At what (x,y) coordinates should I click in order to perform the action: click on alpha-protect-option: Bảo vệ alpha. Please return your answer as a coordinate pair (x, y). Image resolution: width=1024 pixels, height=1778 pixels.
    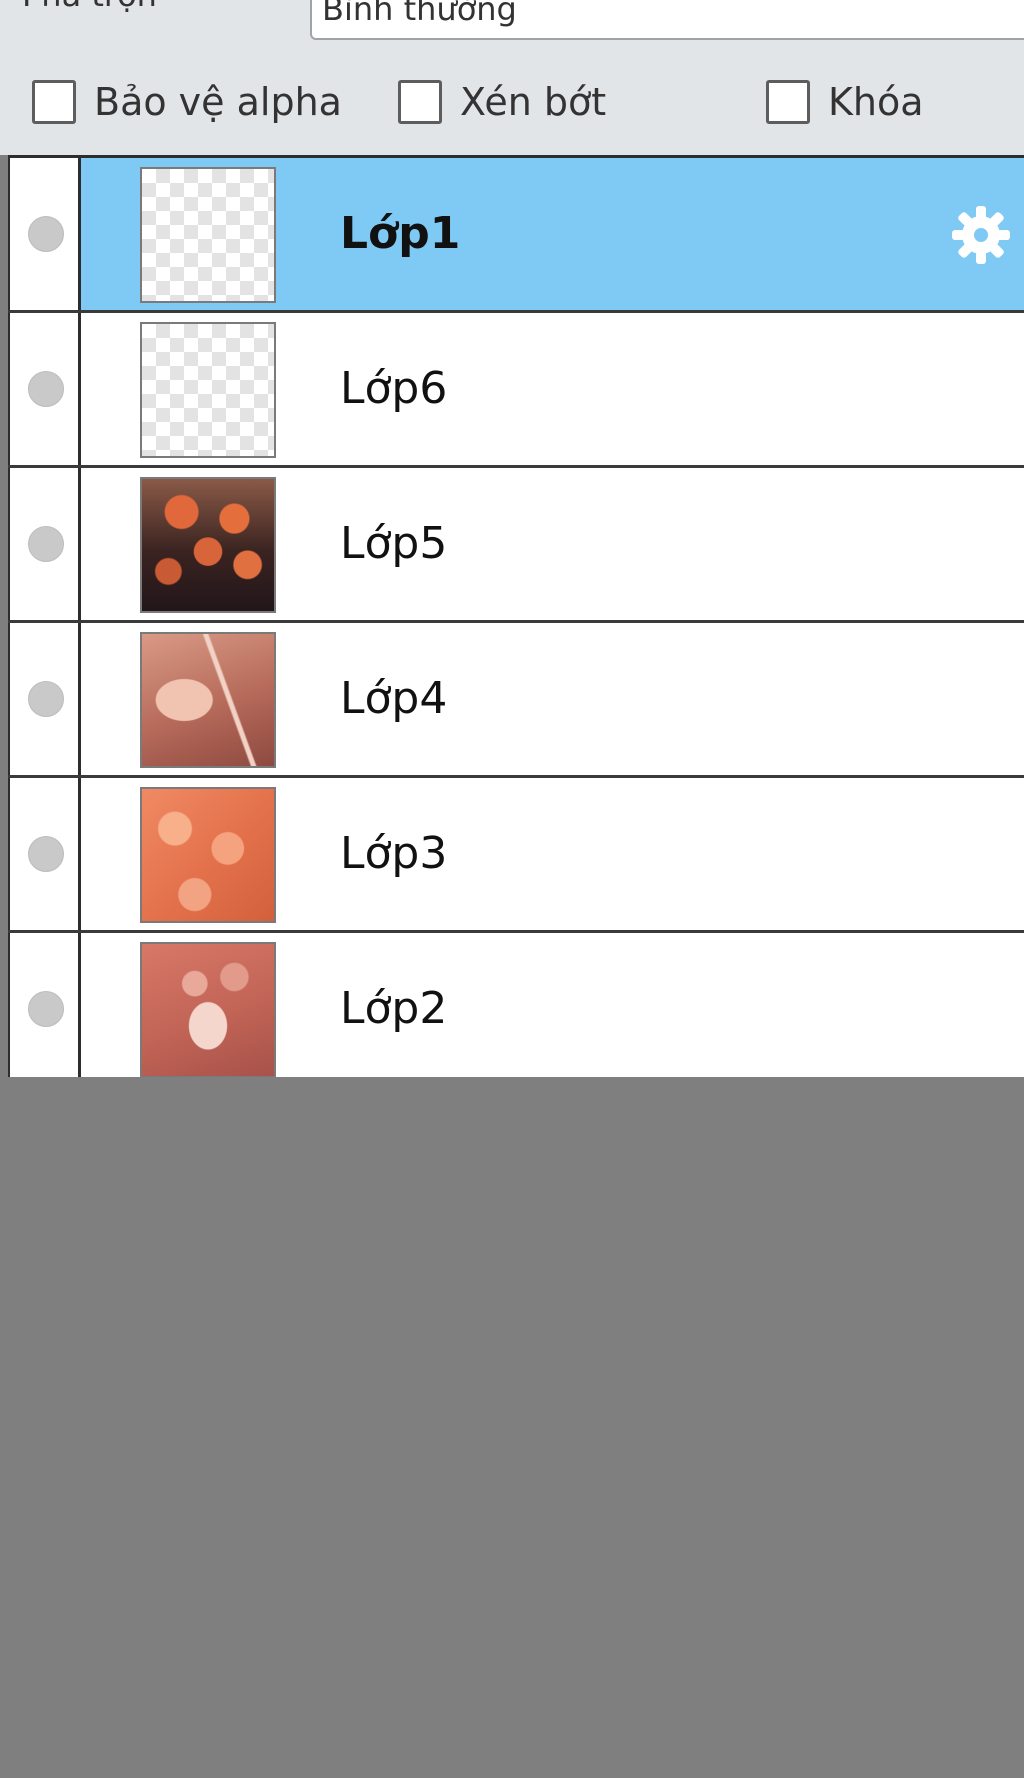
    Looking at the image, I should click on (187, 102).